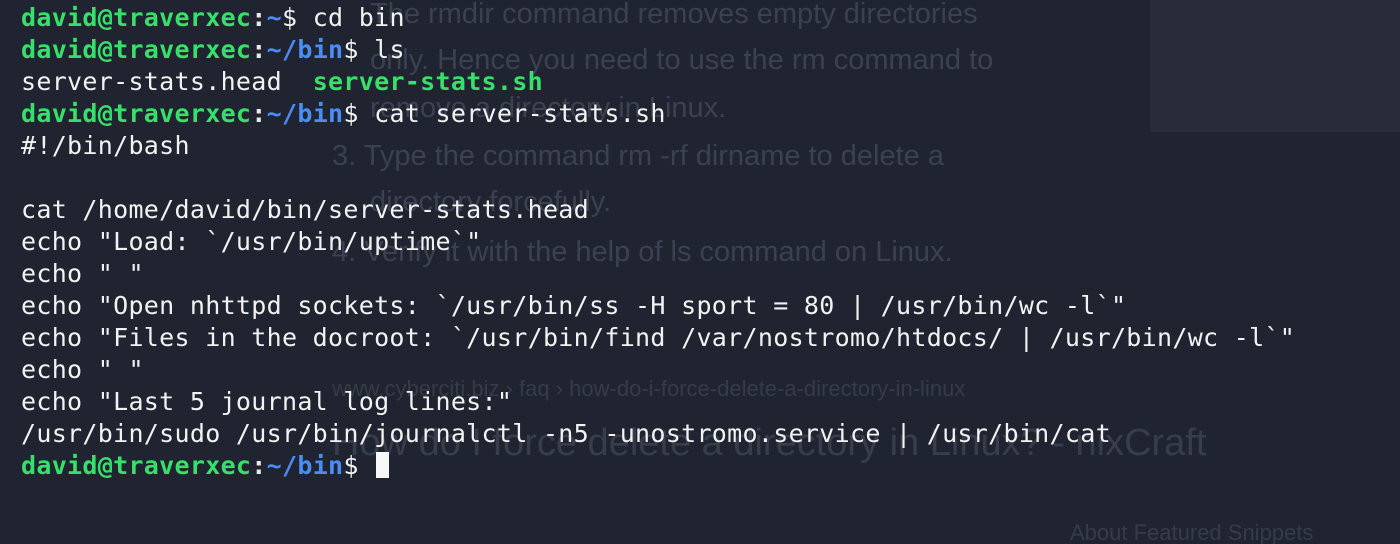  Describe the element at coordinates (383, 465) in the screenshot. I see `cursor` at that location.